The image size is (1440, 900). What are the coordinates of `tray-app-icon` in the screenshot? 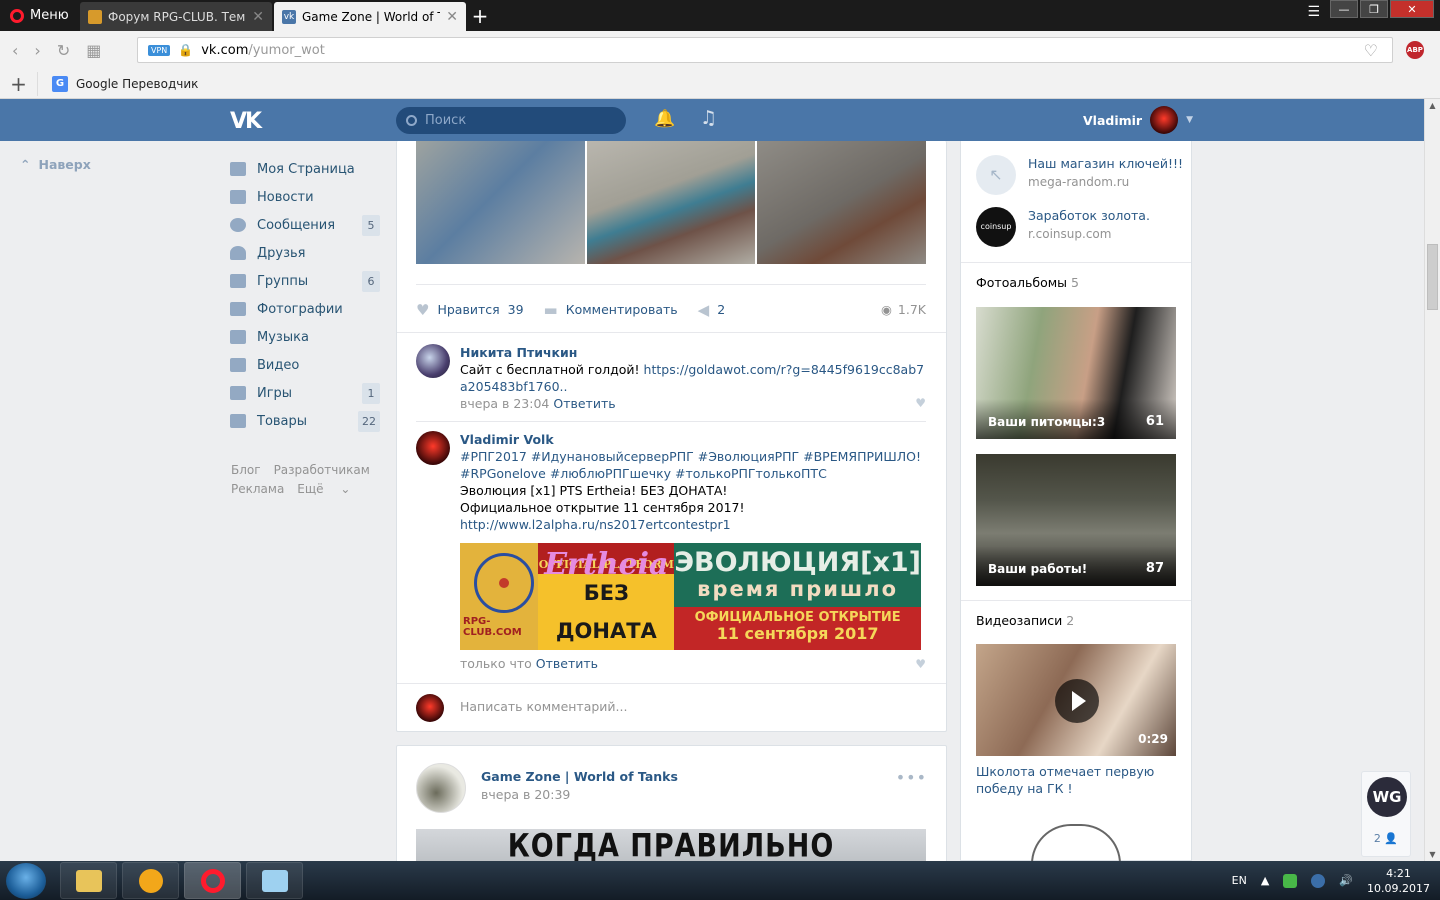 It's located at (1290, 880).